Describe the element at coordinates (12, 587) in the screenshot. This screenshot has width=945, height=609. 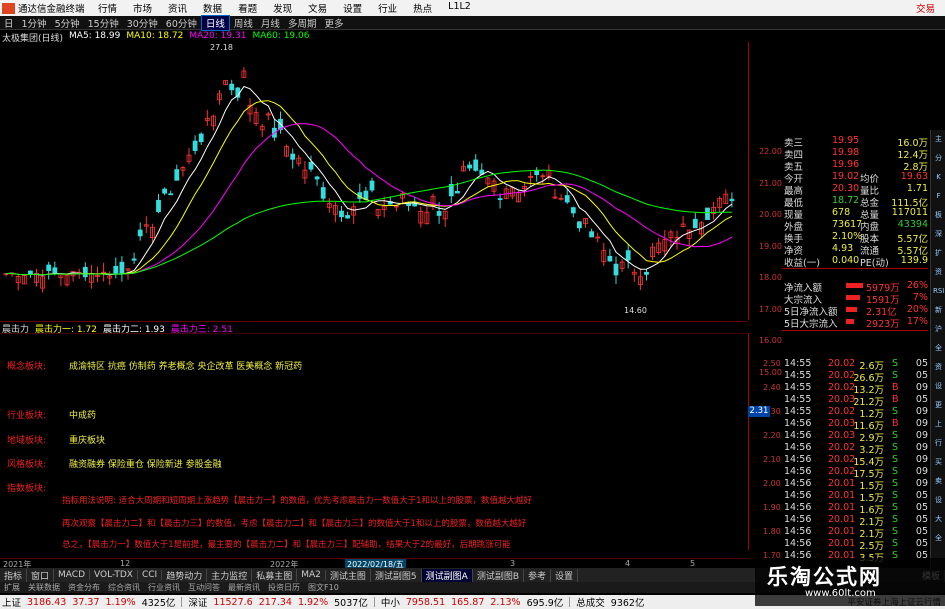
I see `info-tab: 扩展` at that location.